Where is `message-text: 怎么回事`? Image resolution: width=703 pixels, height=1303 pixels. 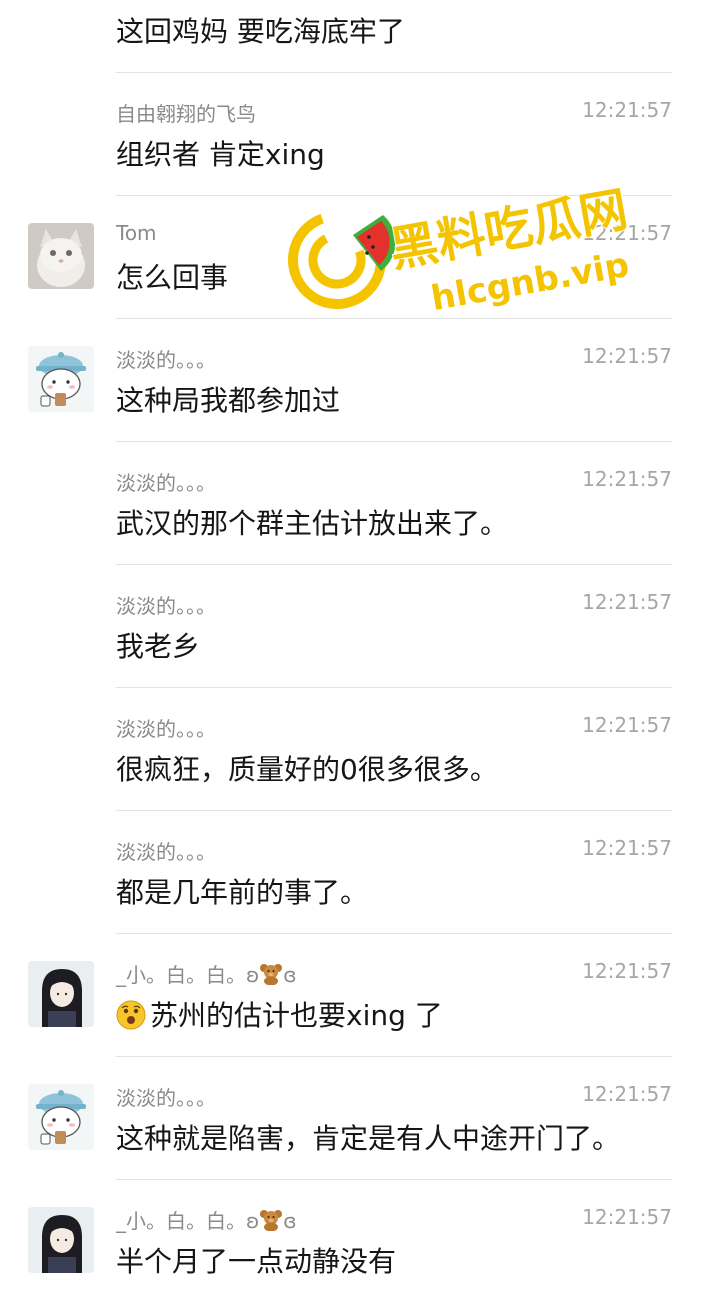
message-text: 怎么回事 is located at coordinates (172, 277).